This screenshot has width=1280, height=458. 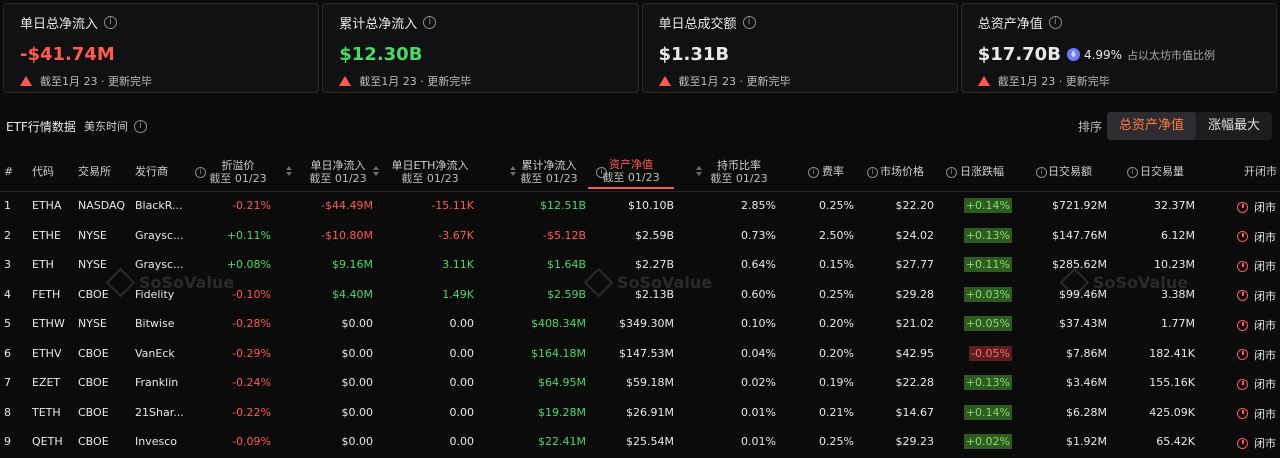 I want to click on card-title: 单日总成交额, so click(x=697, y=24).